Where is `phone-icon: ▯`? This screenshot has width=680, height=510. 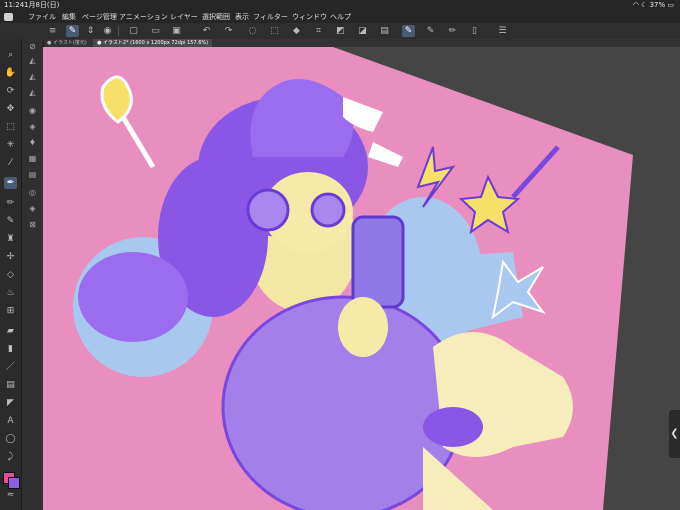
phone-icon: ▯ is located at coordinates (474, 31).